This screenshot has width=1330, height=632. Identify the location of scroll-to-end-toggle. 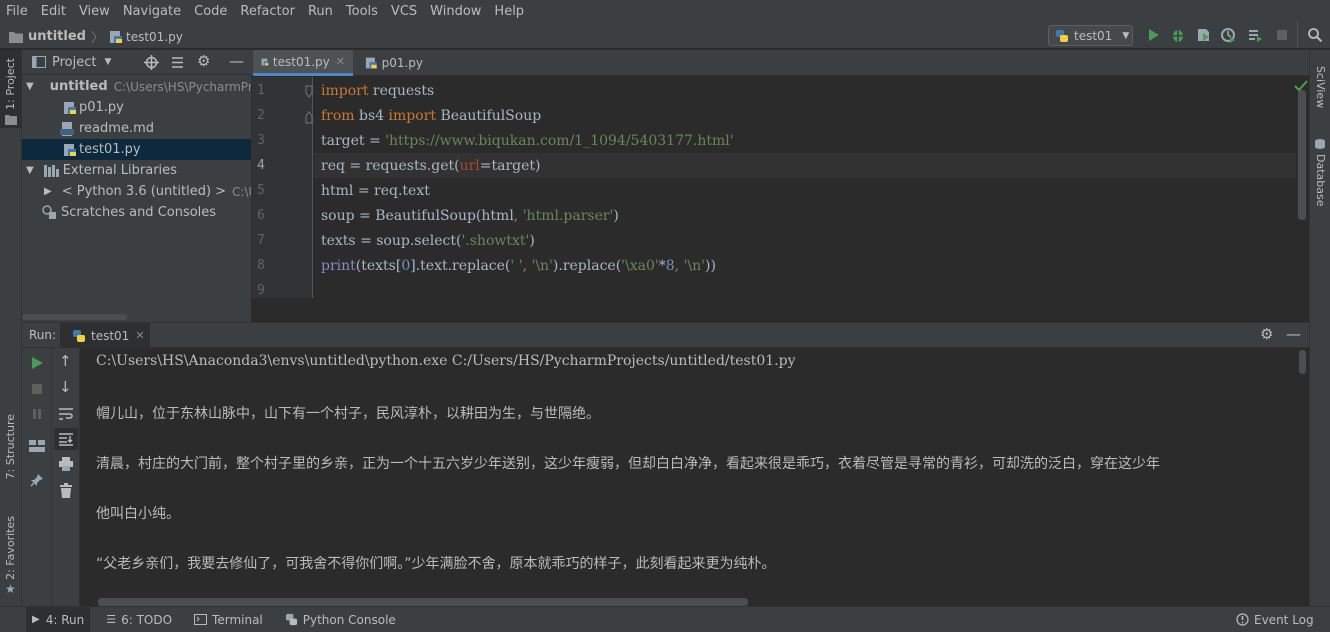
(66, 439).